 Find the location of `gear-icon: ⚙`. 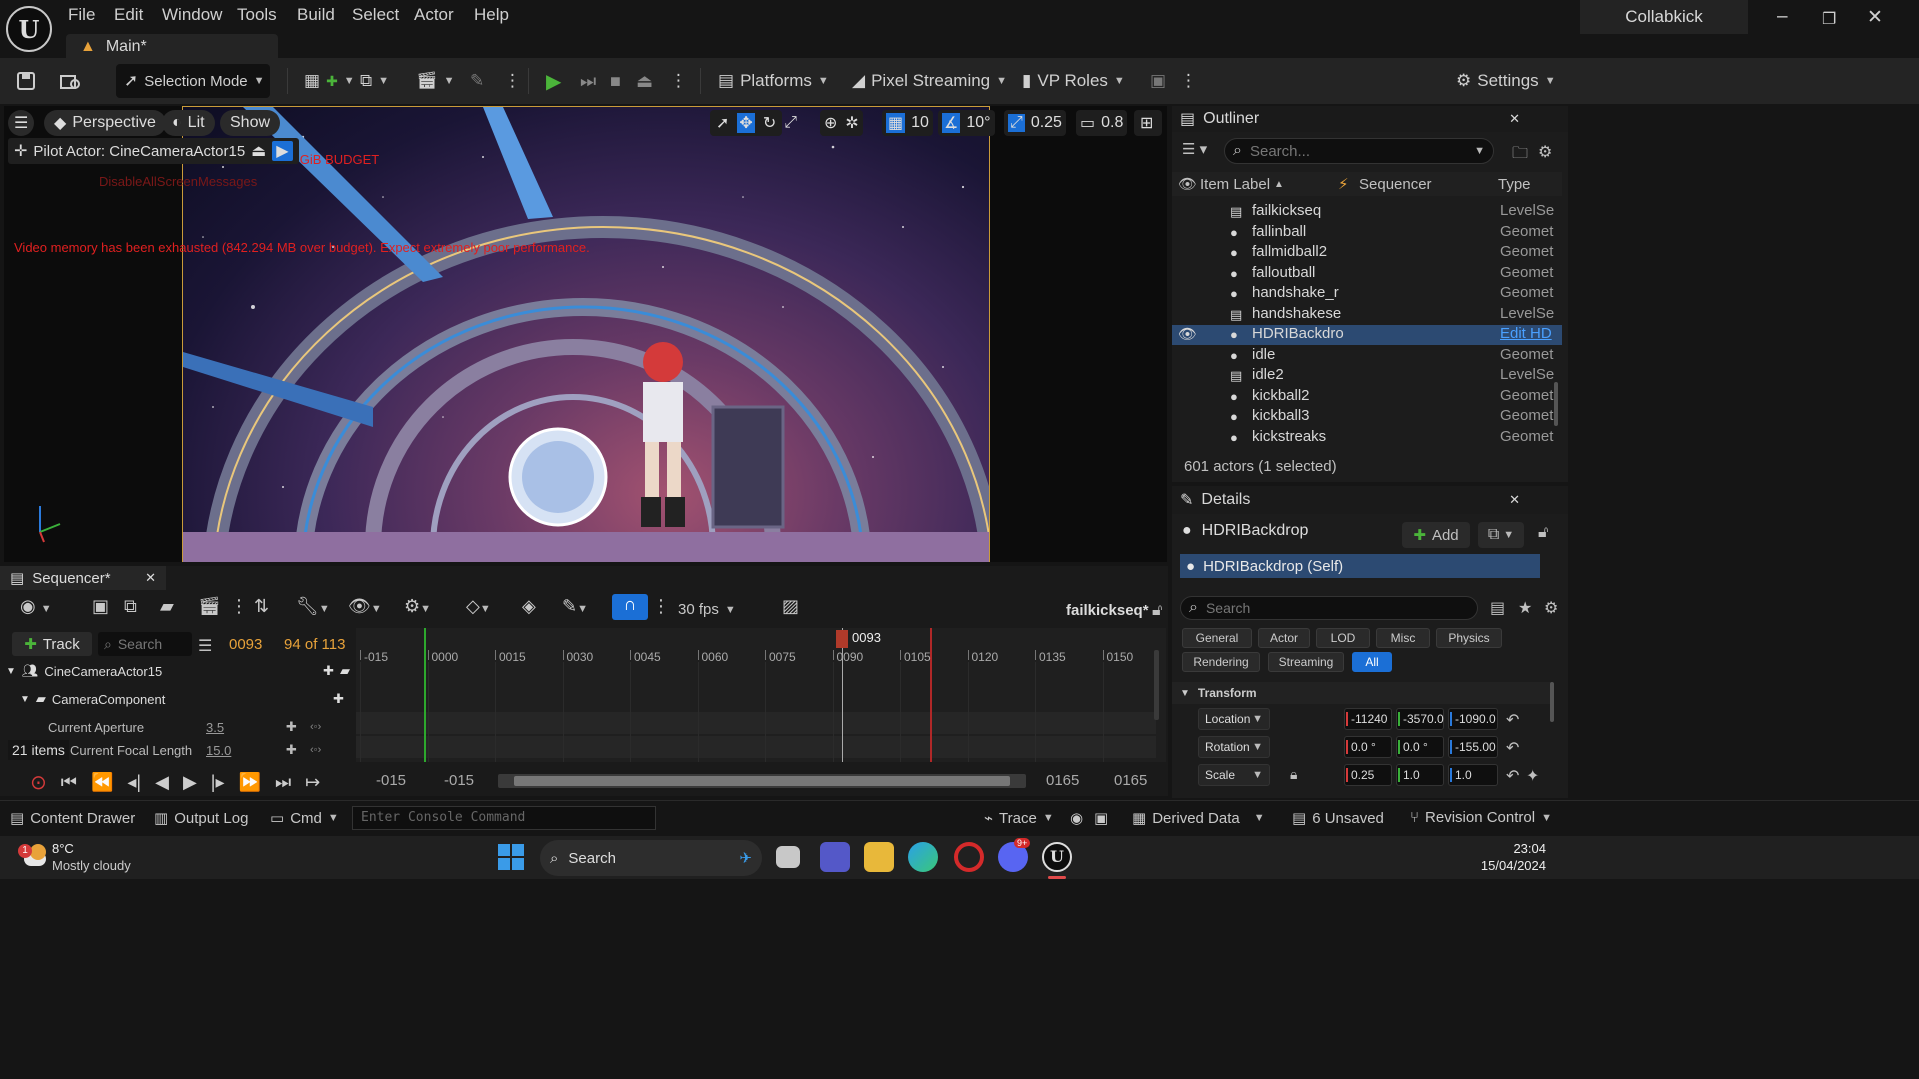

gear-icon: ⚙ is located at coordinates (1551, 608).